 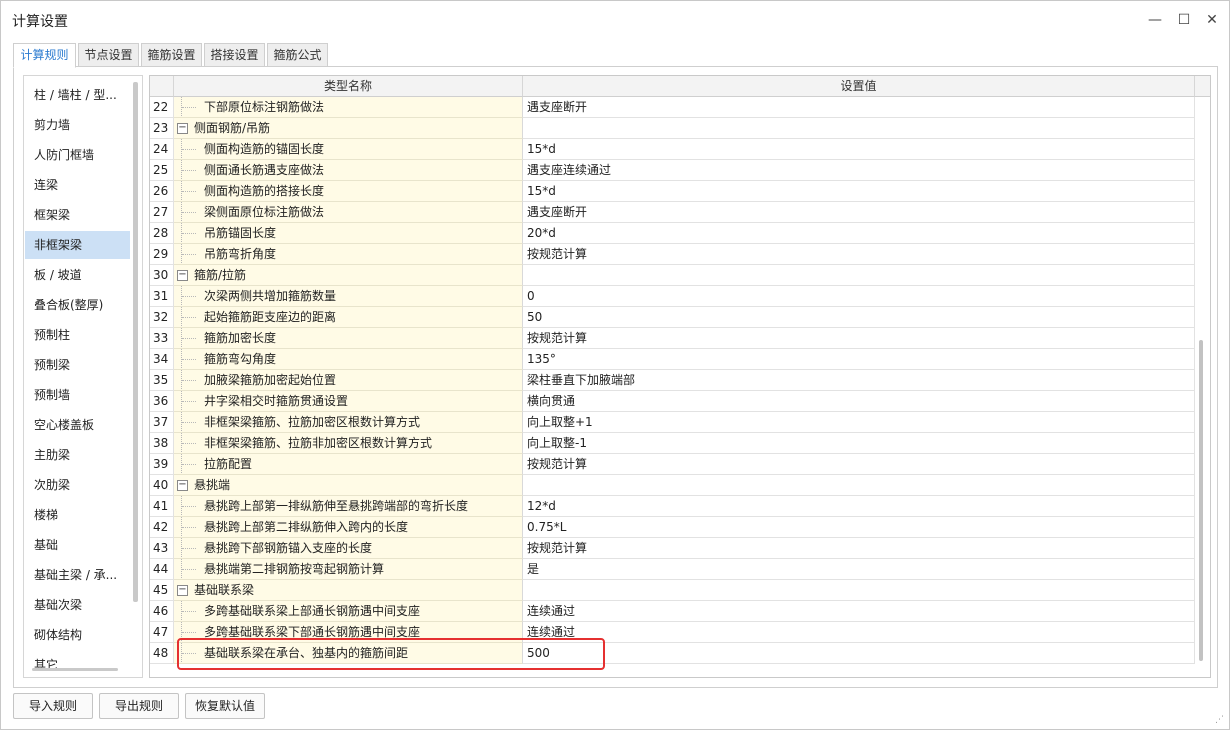 What do you see at coordinates (77, 275) in the screenshot?
I see `sidebar-item: 板 / 坡道` at bounding box center [77, 275].